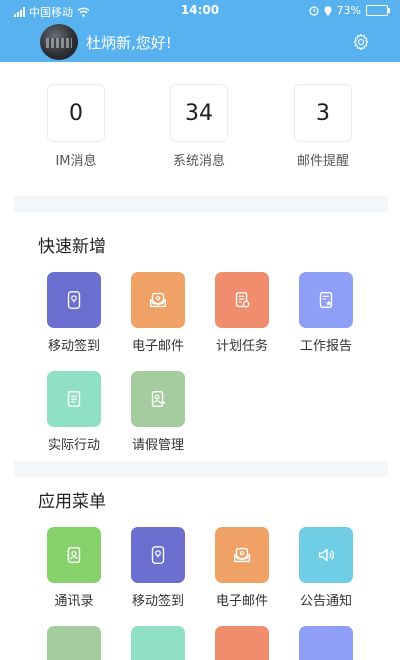 This screenshot has width=400, height=660. I want to click on tile-label: 实际行动, so click(73, 445).